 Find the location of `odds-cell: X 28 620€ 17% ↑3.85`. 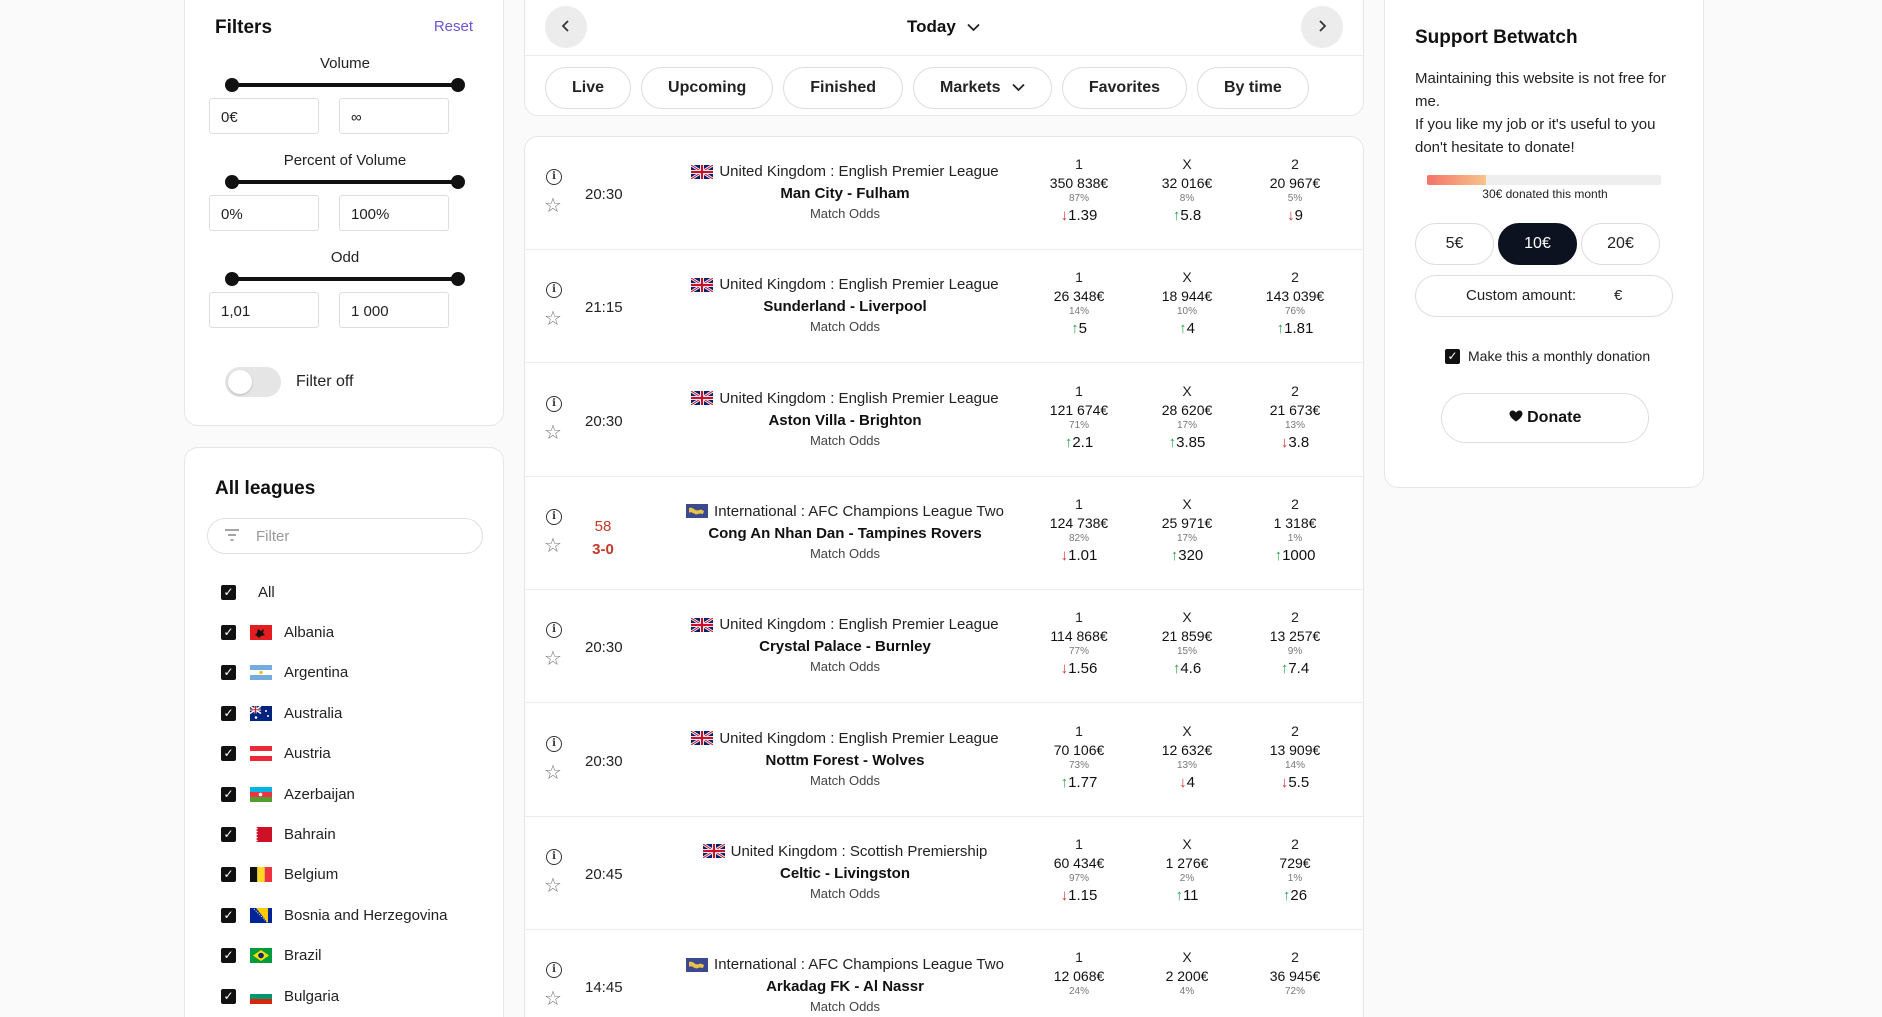

odds-cell: X 28 620€ 17% ↑3.85 is located at coordinates (1187, 417).